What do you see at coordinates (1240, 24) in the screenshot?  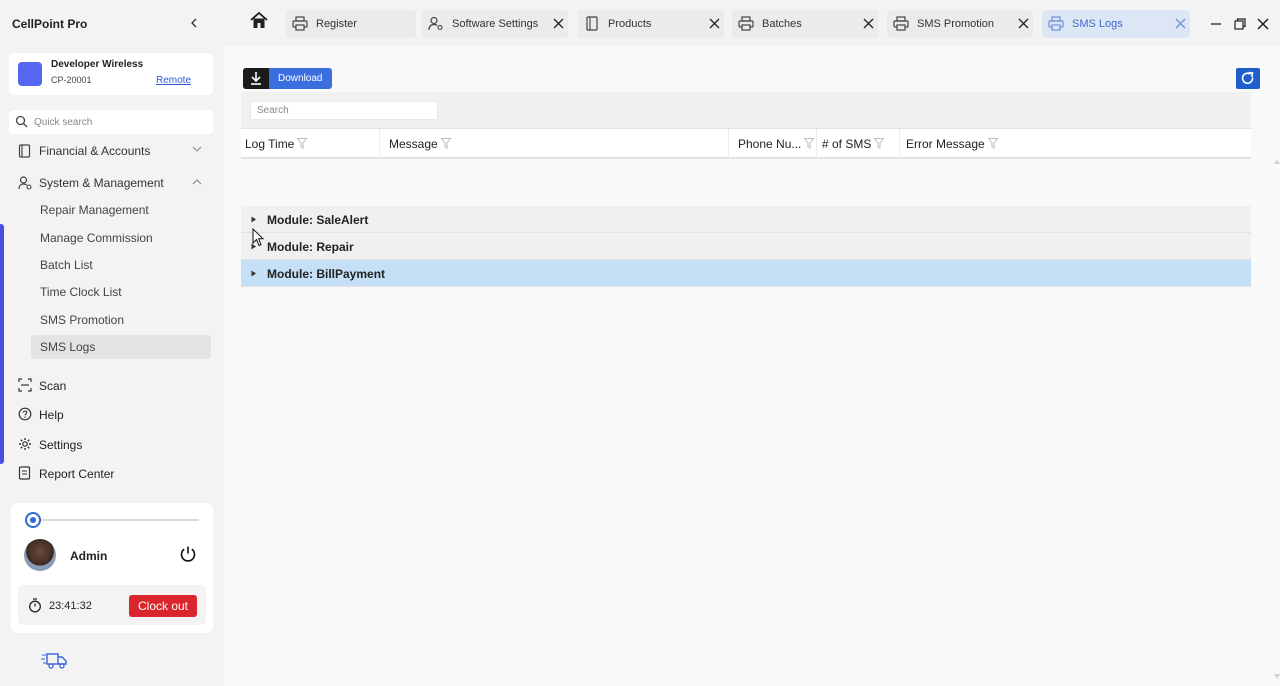 I see `restore-icon` at bounding box center [1240, 24].